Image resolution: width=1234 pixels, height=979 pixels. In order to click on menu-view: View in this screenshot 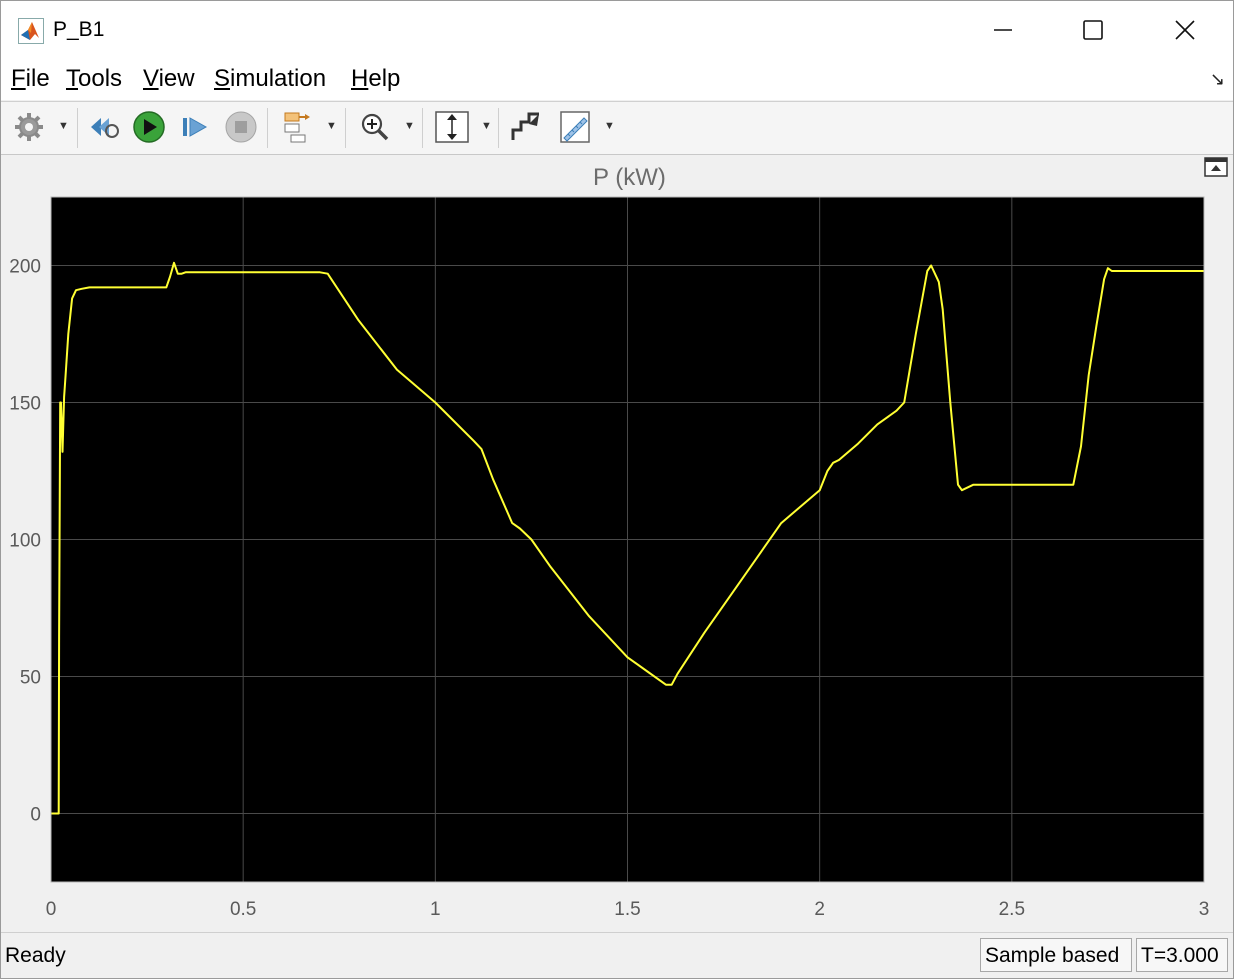, I will do `click(169, 79)`.